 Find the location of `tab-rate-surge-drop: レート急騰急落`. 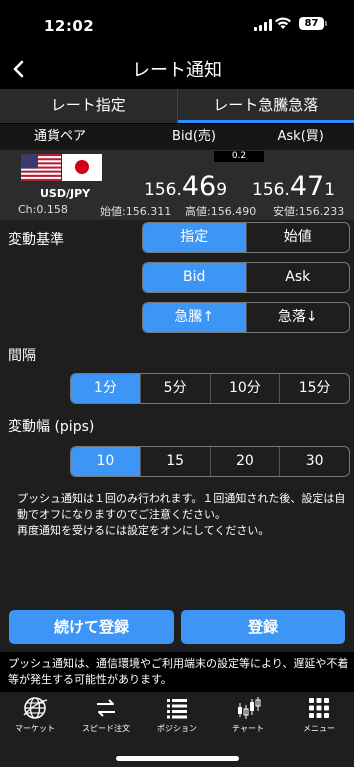

tab-rate-surge-drop: レート急騰急落 is located at coordinates (265, 106).